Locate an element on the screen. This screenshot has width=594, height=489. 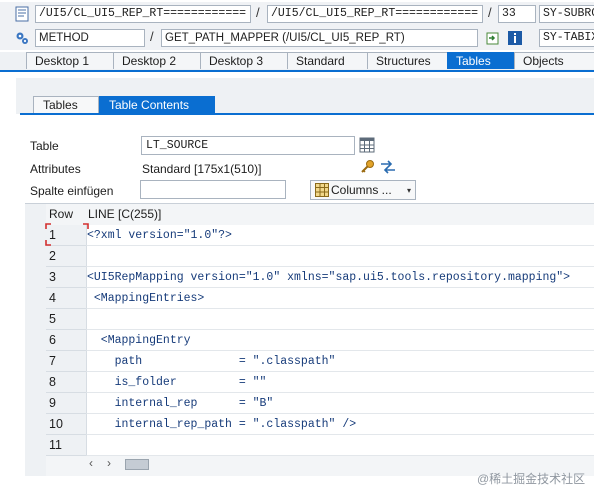
include-field: /UI5/CL_UI5_REP_RT============ is located at coordinates (375, 14).